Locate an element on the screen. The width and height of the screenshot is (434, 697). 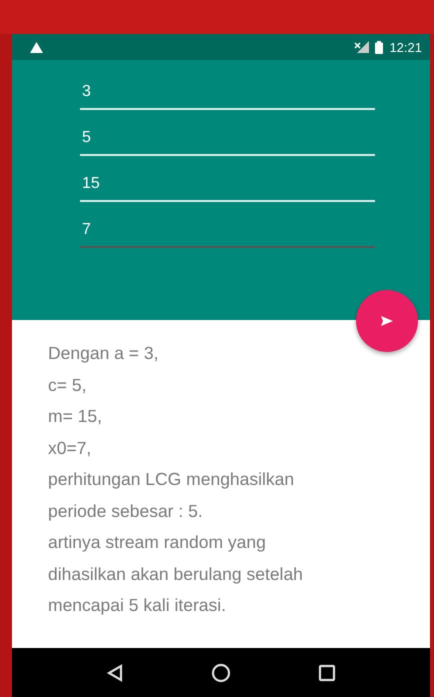
input-field: 7 is located at coordinates (227, 231).